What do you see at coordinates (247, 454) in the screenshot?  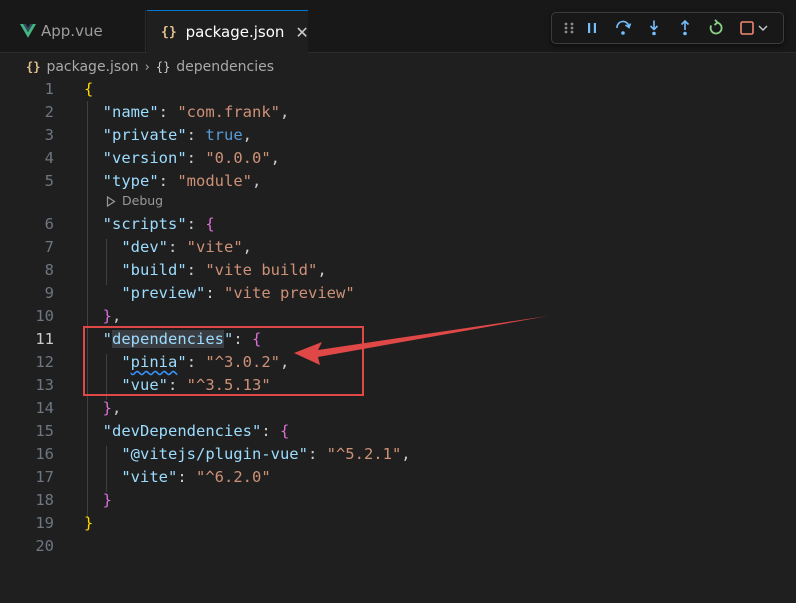 I see `code-content: "@vitejs/plugin-vue": "^5.2.1",` at bounding box center [247, 454].